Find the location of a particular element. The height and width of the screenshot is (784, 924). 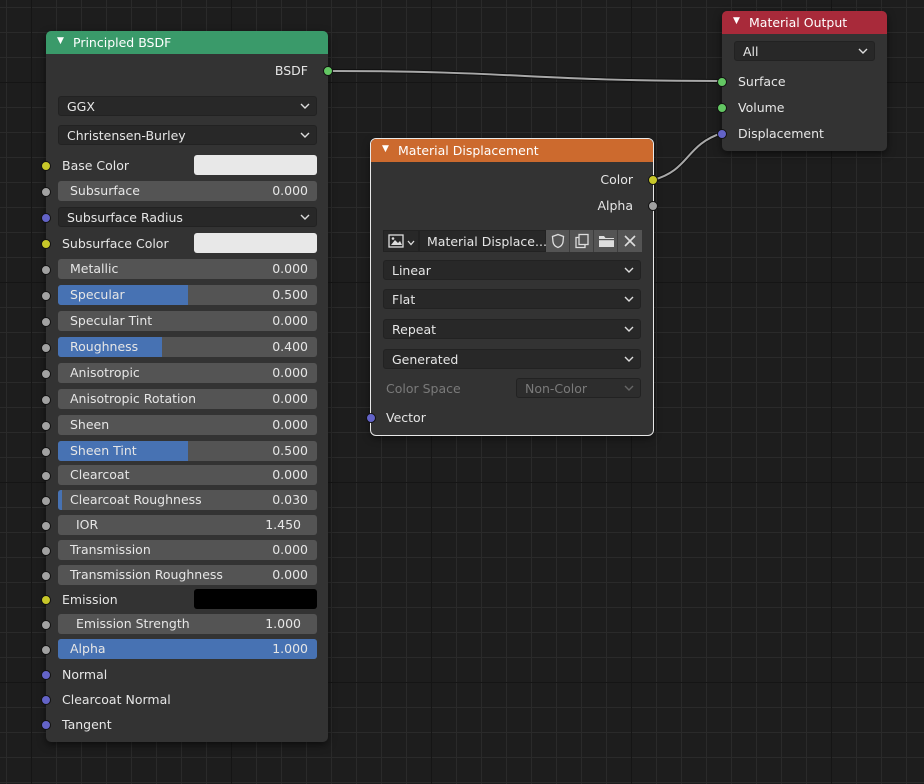

distribution-dropdown: GGX is located at coordinates (187, 106).